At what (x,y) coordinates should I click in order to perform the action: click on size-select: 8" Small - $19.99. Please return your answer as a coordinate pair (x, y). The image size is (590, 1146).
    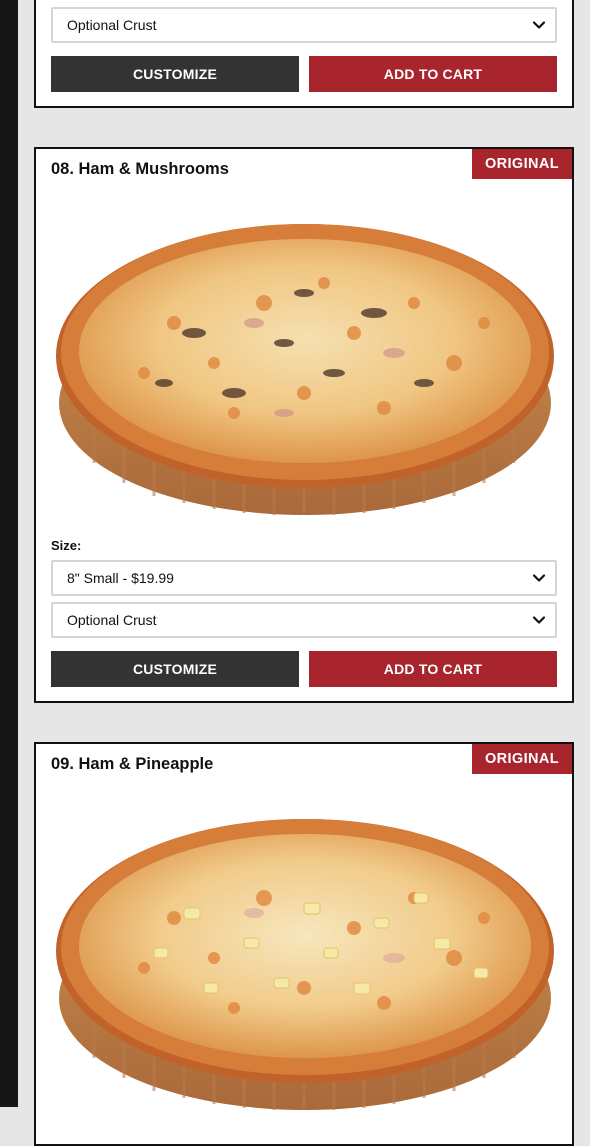
    Looking at the image, I should click on (304, 578).